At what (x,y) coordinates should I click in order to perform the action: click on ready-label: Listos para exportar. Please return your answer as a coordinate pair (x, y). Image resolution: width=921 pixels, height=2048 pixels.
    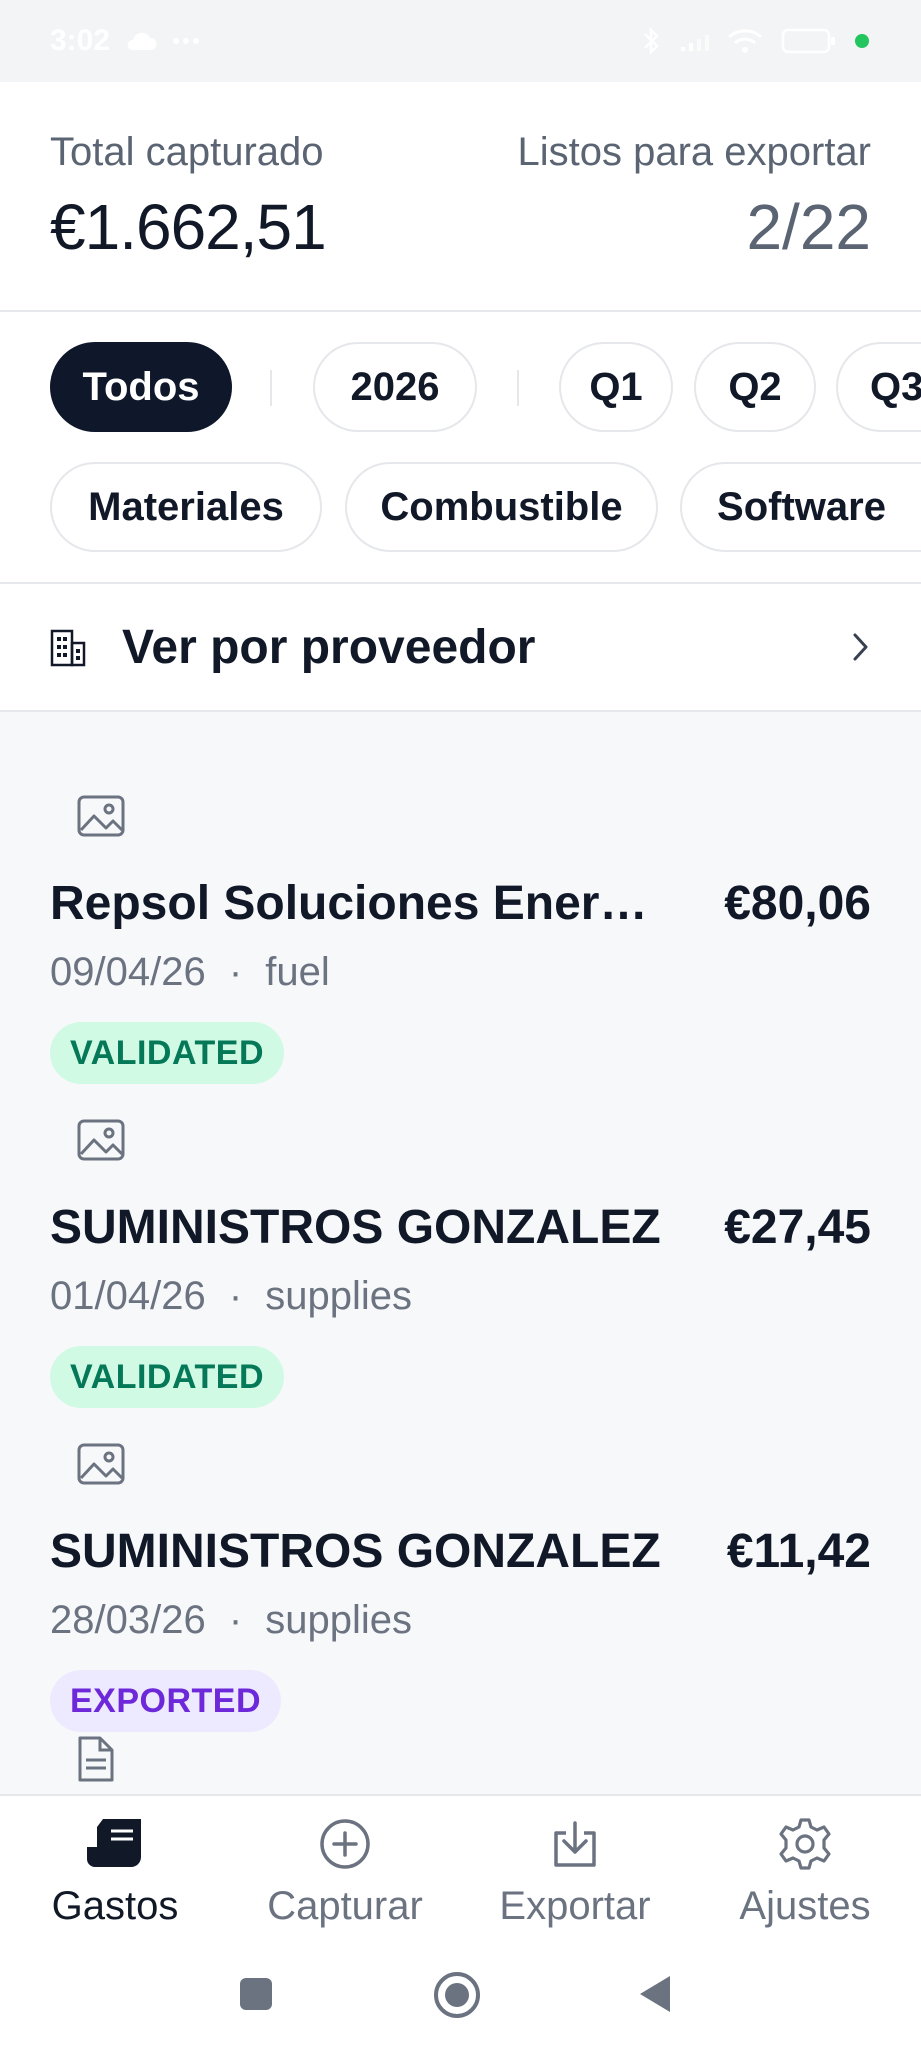
    Looking at the image, I should click on (694, 152).